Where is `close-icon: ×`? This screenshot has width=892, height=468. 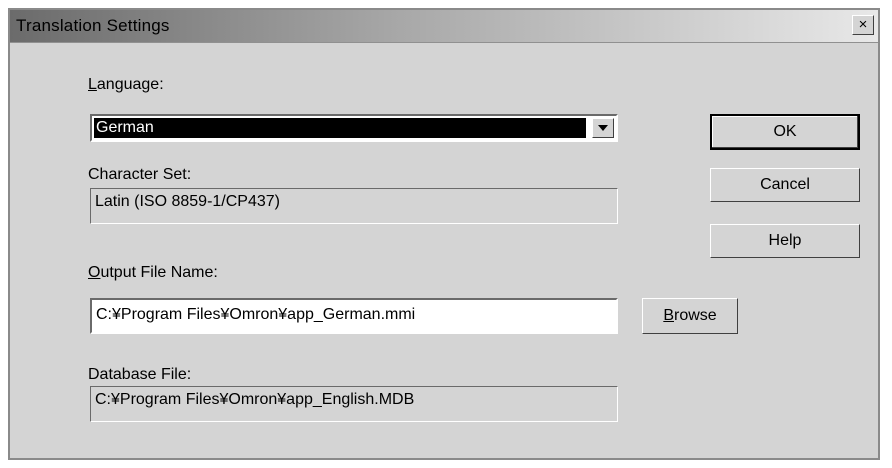
close-icon: × is located at coordinates (863, 24).